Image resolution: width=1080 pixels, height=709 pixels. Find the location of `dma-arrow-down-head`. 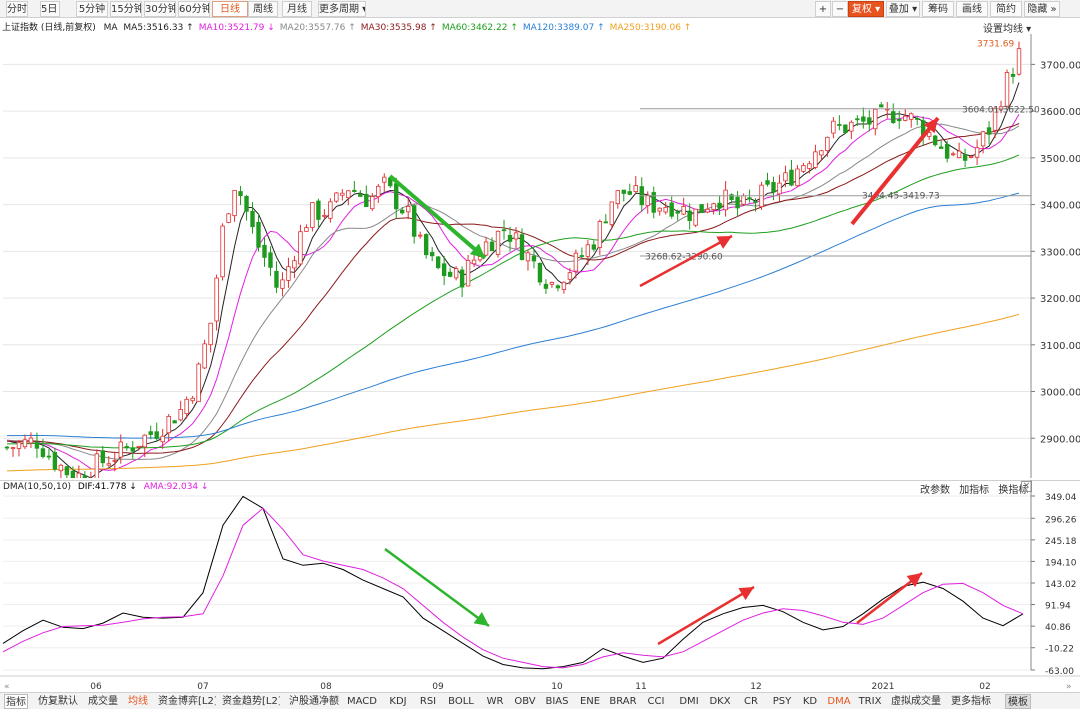

dma-arrow-down-head is located at coordinates (481, 619).